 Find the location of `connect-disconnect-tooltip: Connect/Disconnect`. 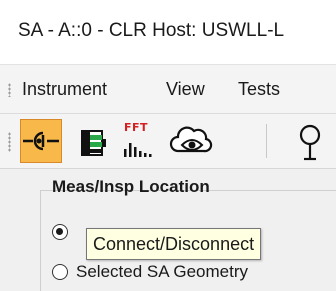

connect-disconnect-tooltip: Connect/Disconnect is located at coordinates (174, 244).